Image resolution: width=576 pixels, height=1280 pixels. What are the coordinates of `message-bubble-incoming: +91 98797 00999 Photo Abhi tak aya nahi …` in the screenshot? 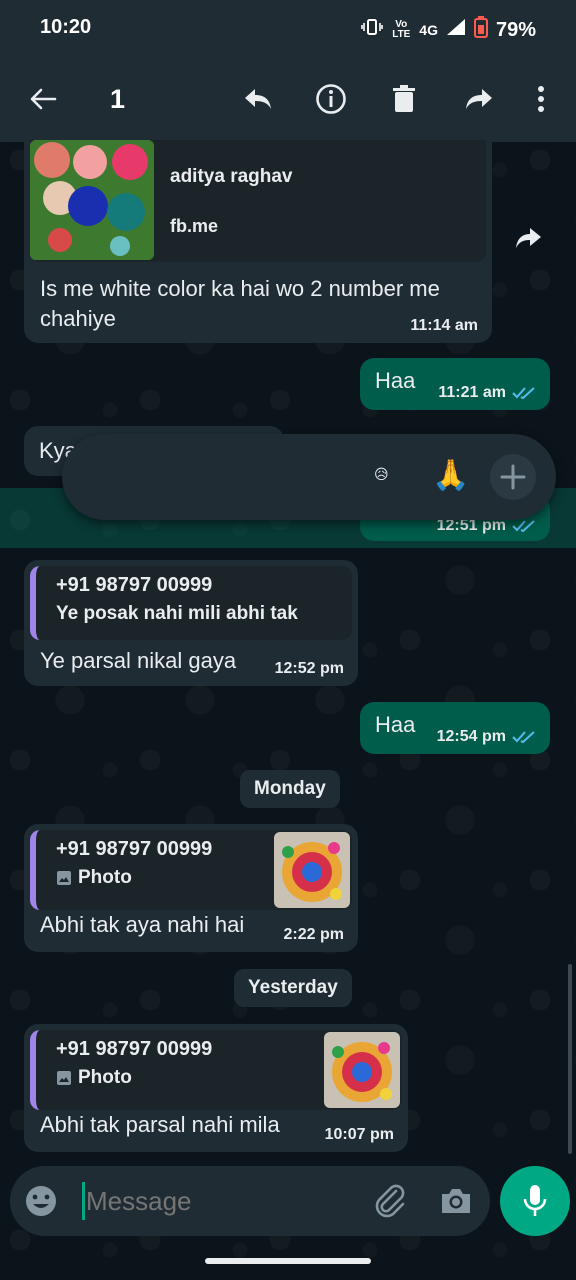 It's located at (191, 888).